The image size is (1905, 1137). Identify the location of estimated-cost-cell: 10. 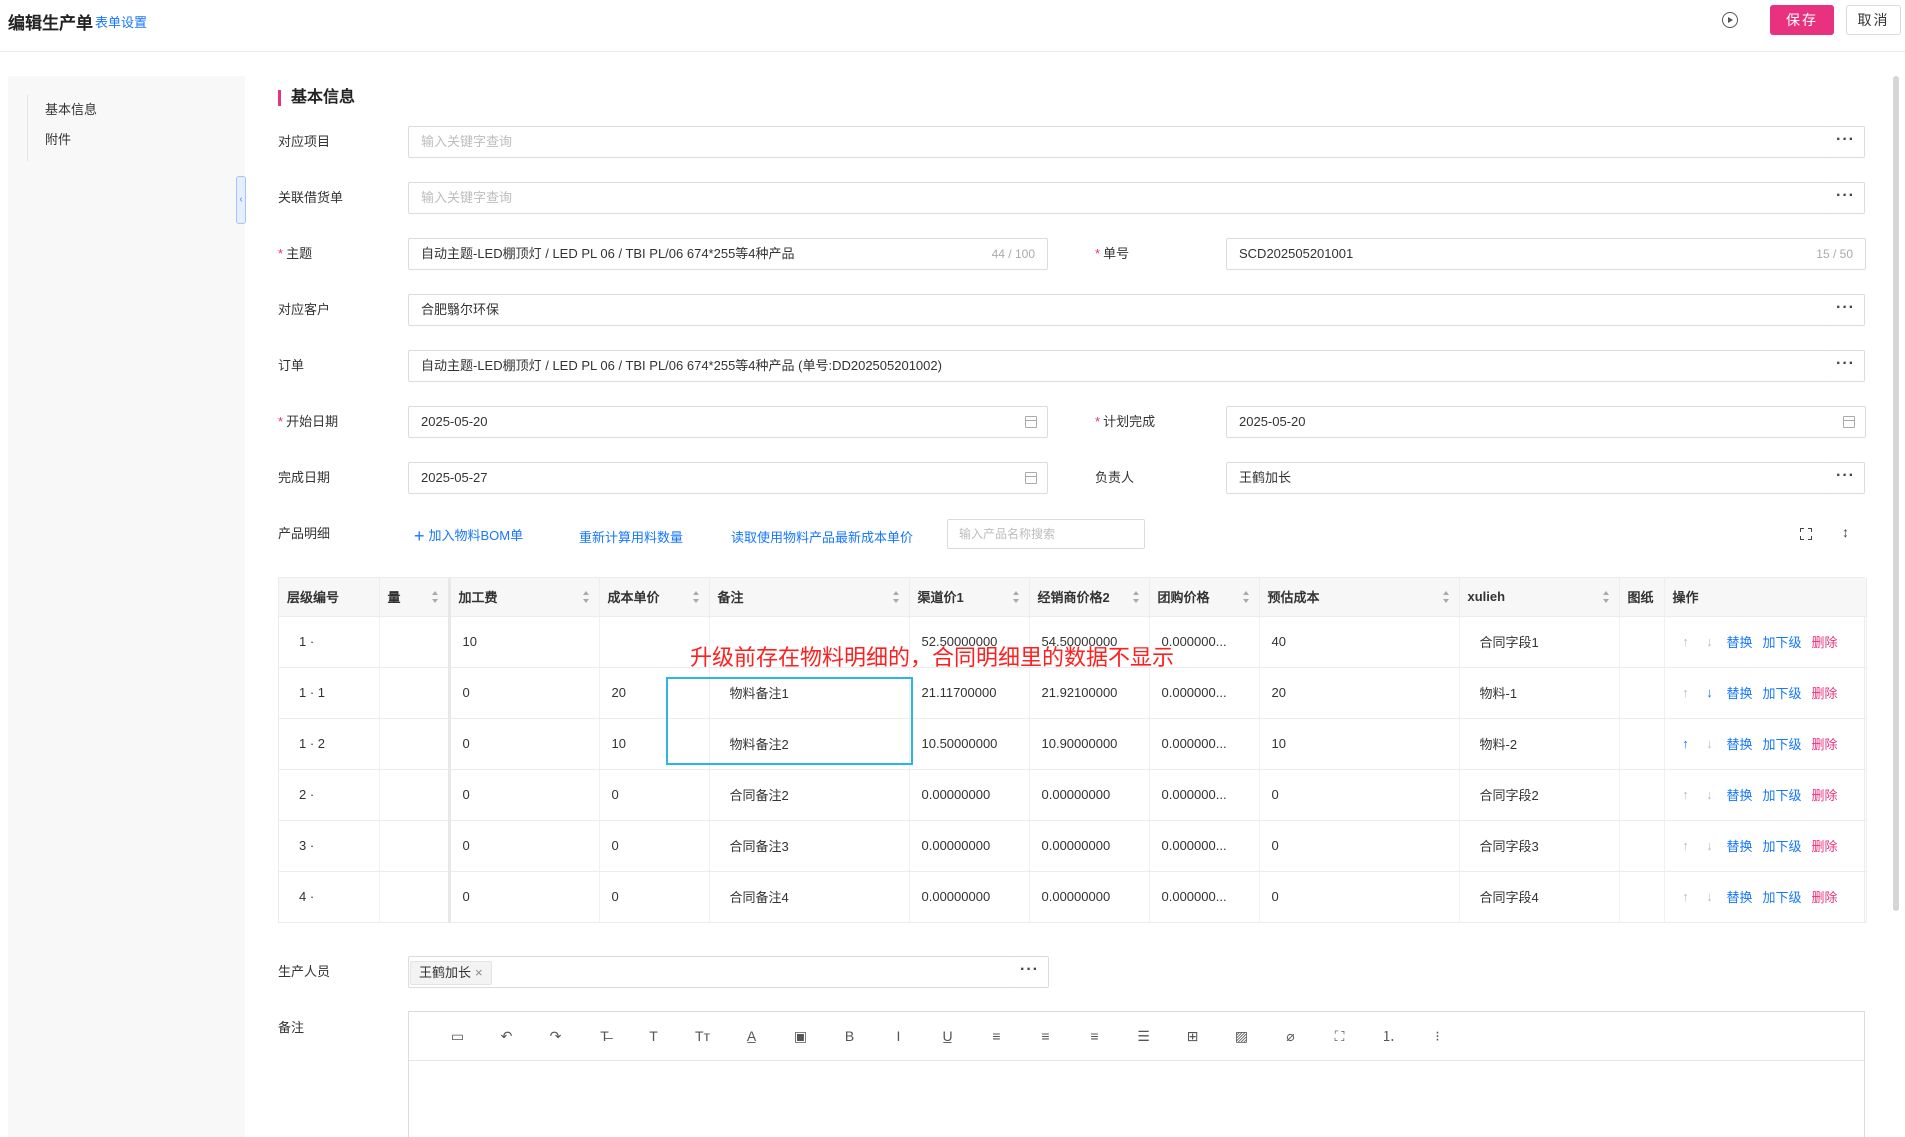
(1359, 744).